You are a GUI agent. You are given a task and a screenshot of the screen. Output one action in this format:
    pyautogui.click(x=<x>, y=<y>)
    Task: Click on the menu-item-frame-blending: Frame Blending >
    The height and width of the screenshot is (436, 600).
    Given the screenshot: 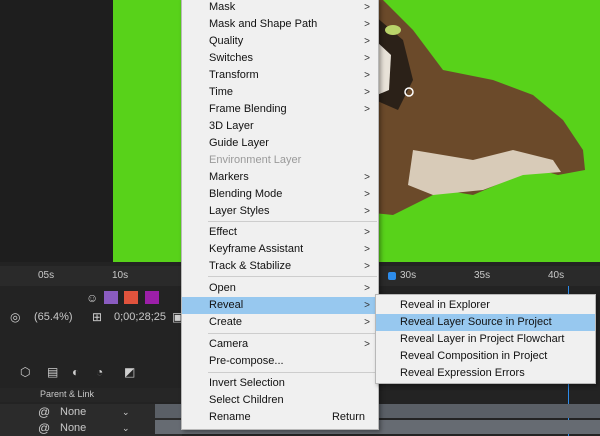 What is the action you would take?
    pyautogui.click(x=280, y=109)
    